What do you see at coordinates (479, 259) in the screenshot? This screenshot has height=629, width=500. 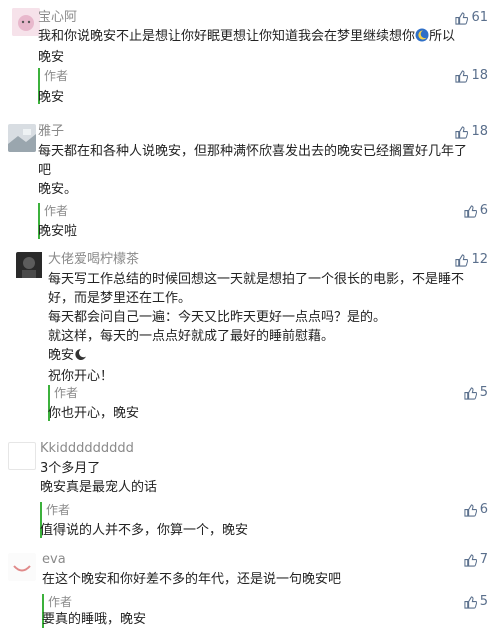 I see `like-count: 12` at bounding box center [479, 259].